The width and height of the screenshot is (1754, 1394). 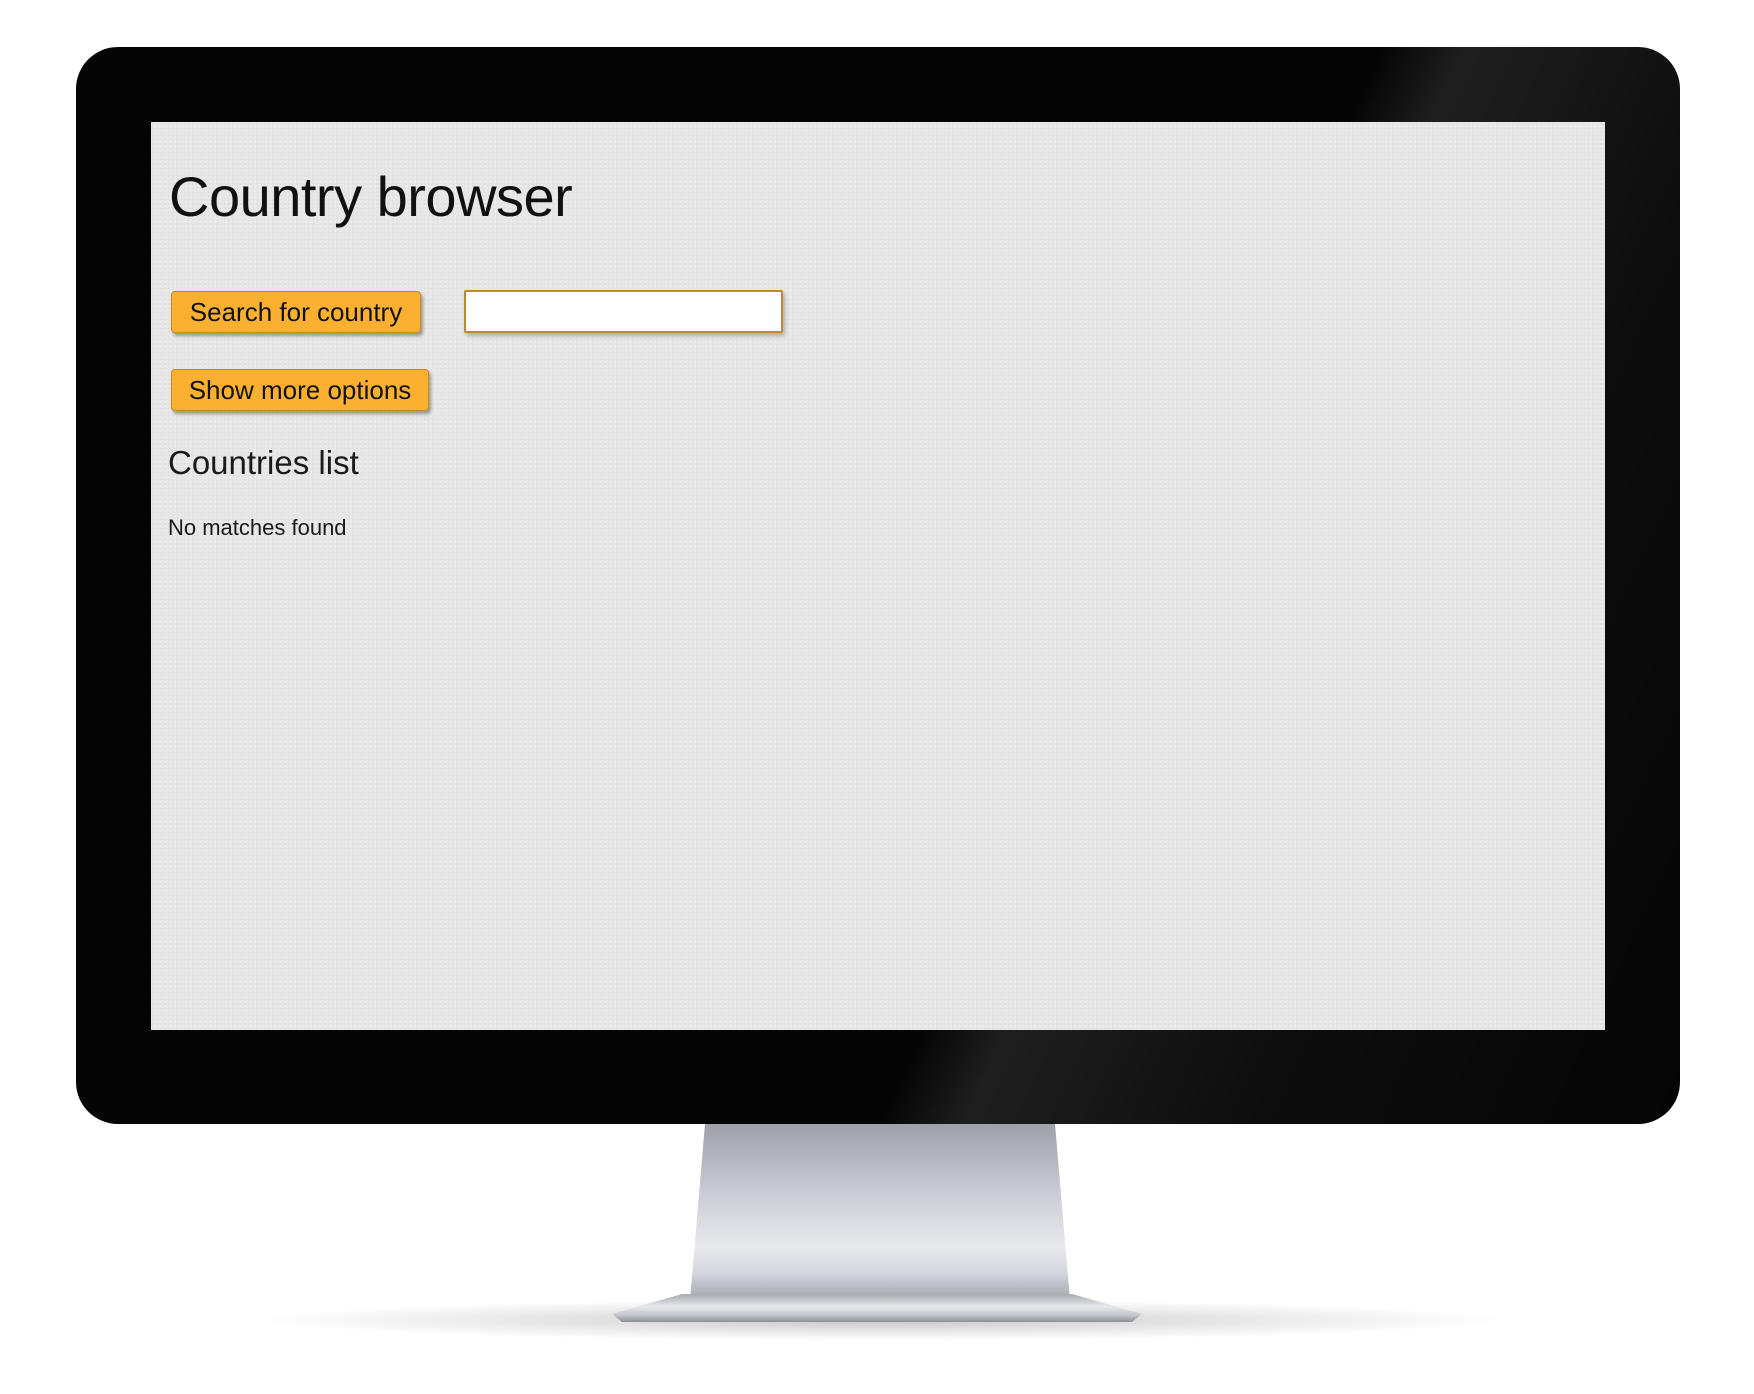 I want to click on countries-list-status: No matches found, so click(x=257, y=527).